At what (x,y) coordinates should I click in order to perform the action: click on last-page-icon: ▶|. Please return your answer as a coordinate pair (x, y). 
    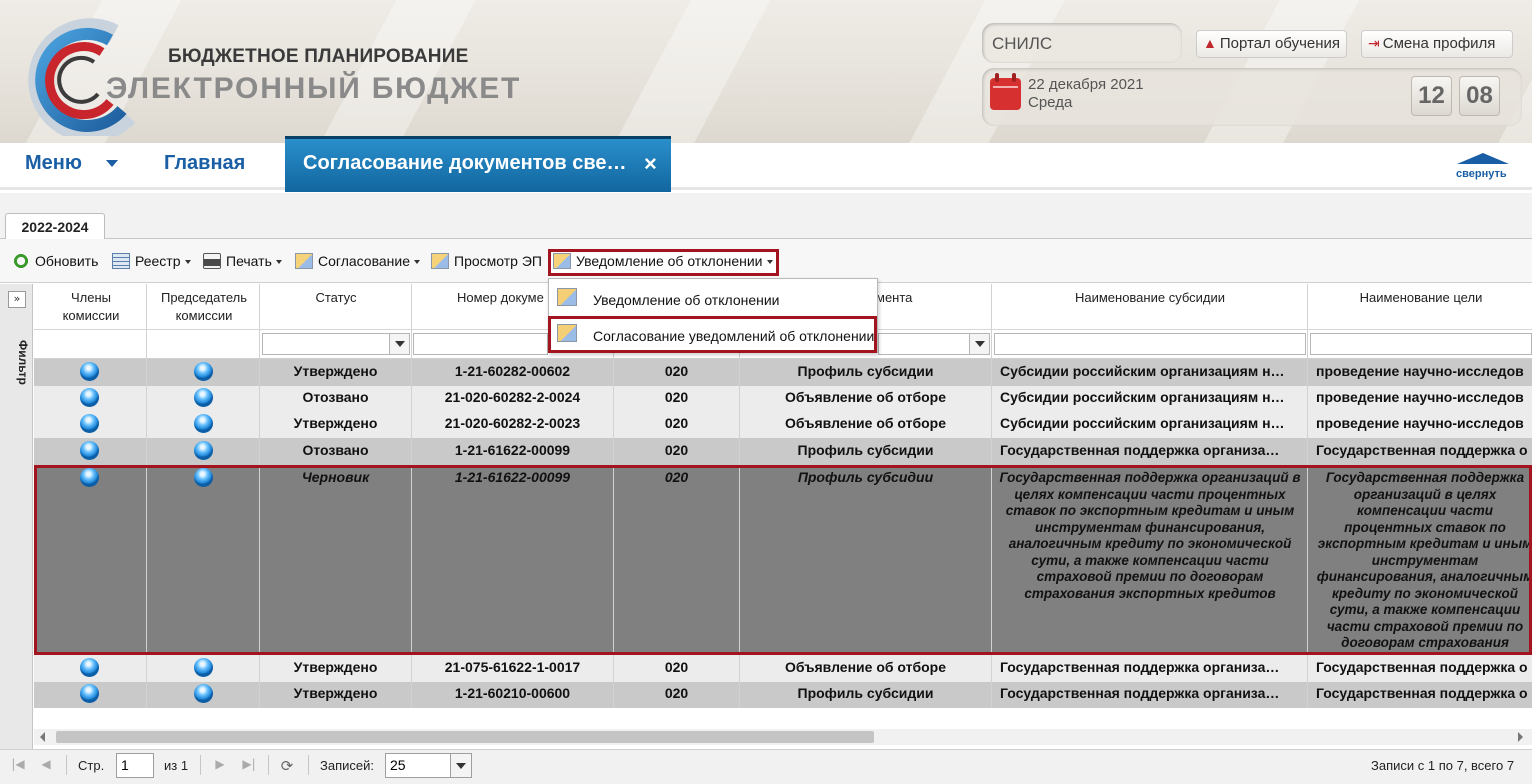
    Looking at the image, I should click on (249, 765).